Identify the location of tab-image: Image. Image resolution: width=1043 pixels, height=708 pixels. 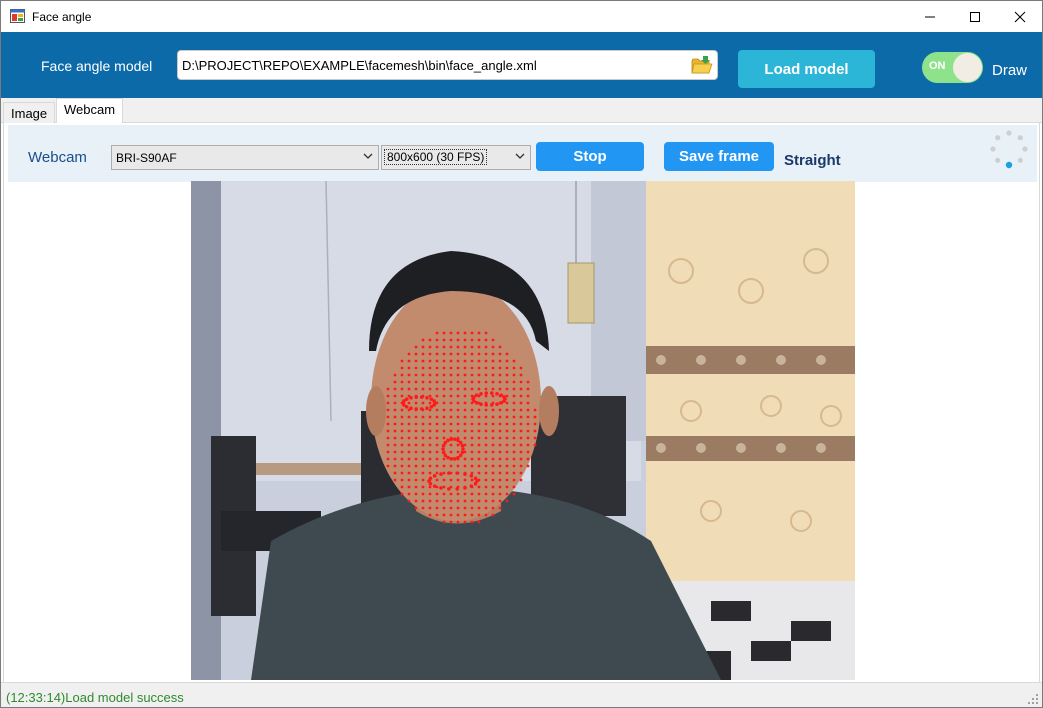
(29, 112).